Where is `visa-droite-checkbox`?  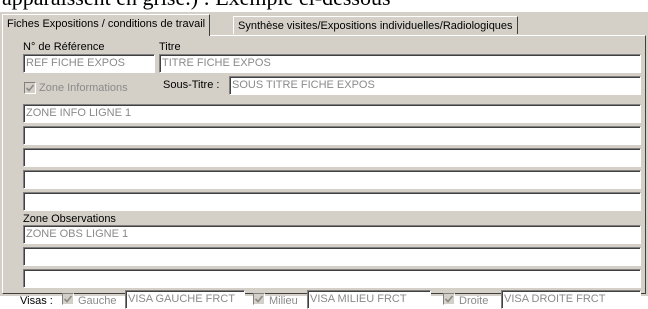
visa-droite-checkbox is located at coordinates (449, 299).